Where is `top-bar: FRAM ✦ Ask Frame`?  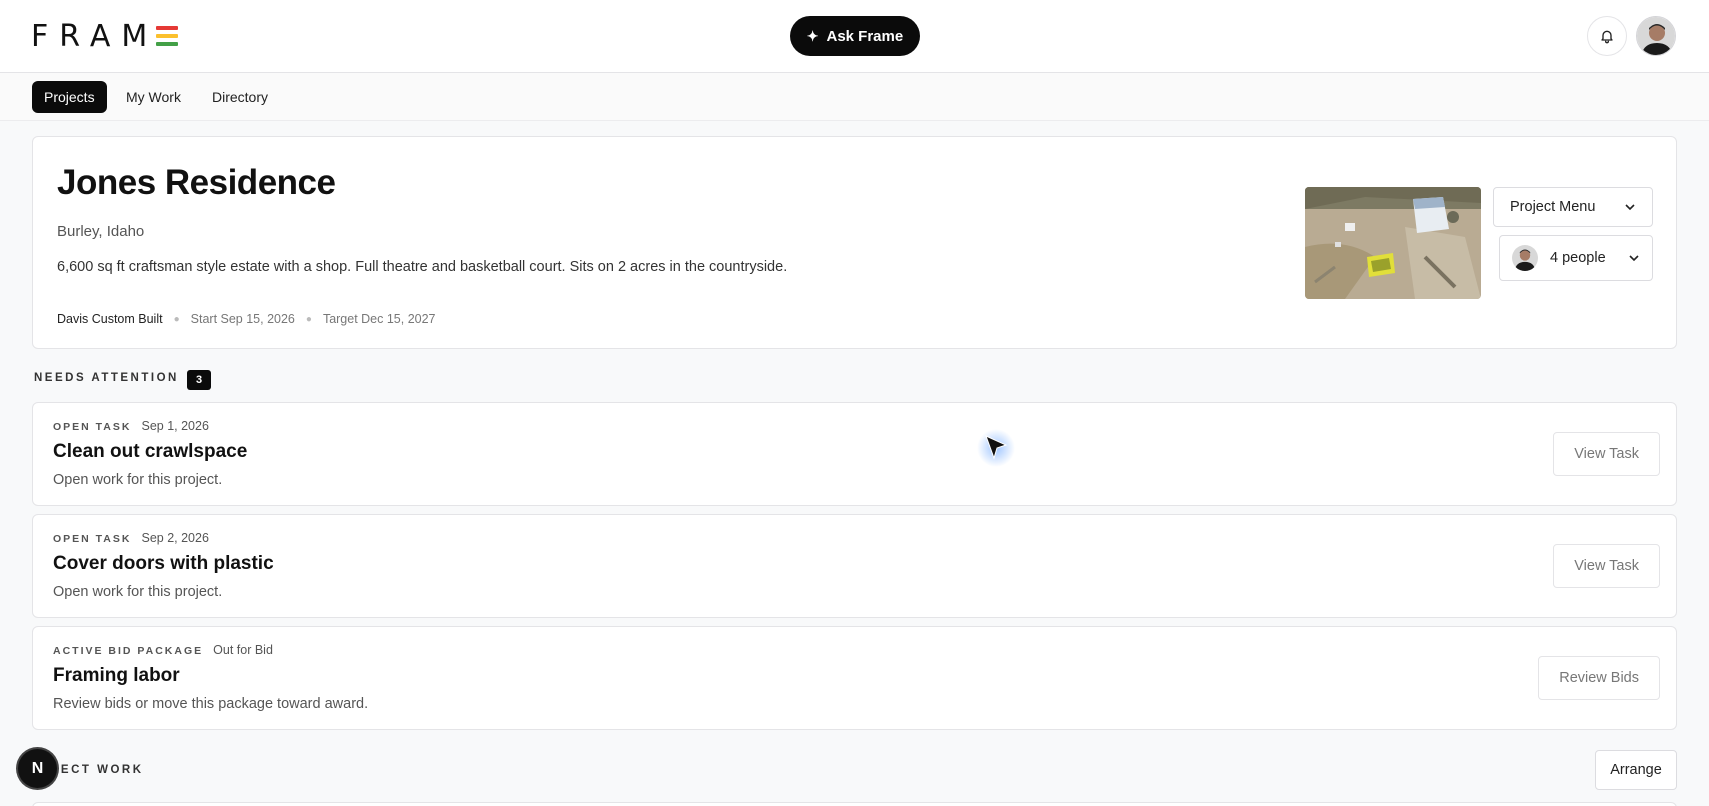 top-bar: FRAM ✦ Ask Frame is located at coordinates (854, 36).